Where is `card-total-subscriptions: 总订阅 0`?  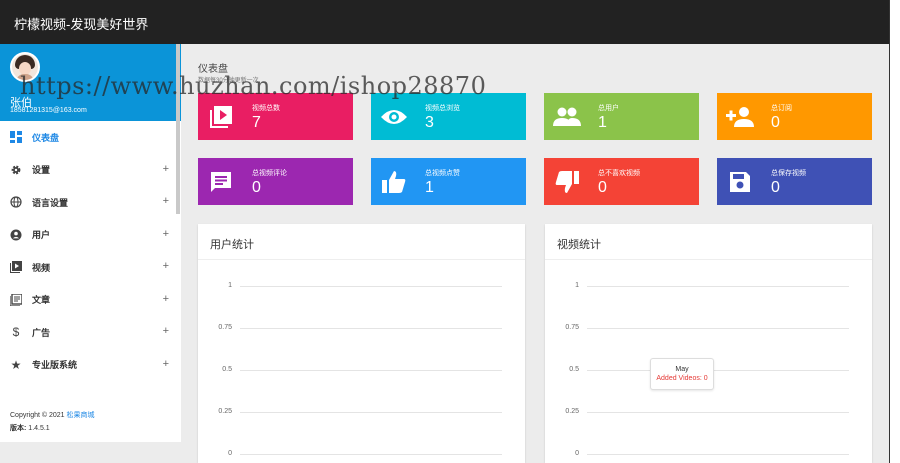
card-total-subscriptions: 总订阅 0 is located at coordinates (794, 116).